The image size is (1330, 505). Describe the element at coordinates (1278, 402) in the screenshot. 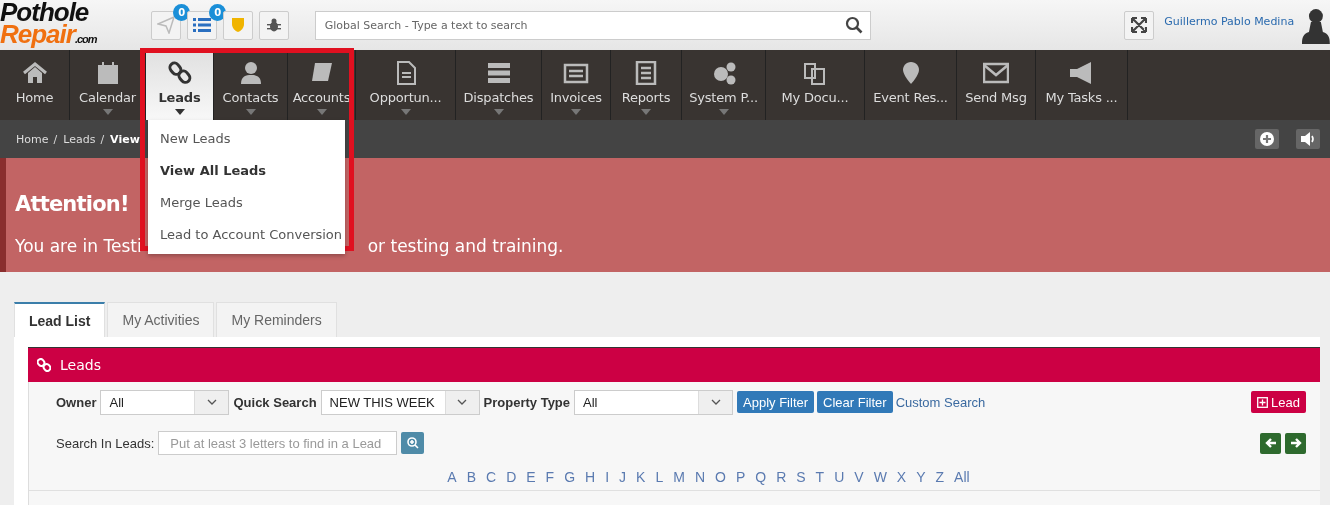

I see `add-lead-button: Lead` at that location.